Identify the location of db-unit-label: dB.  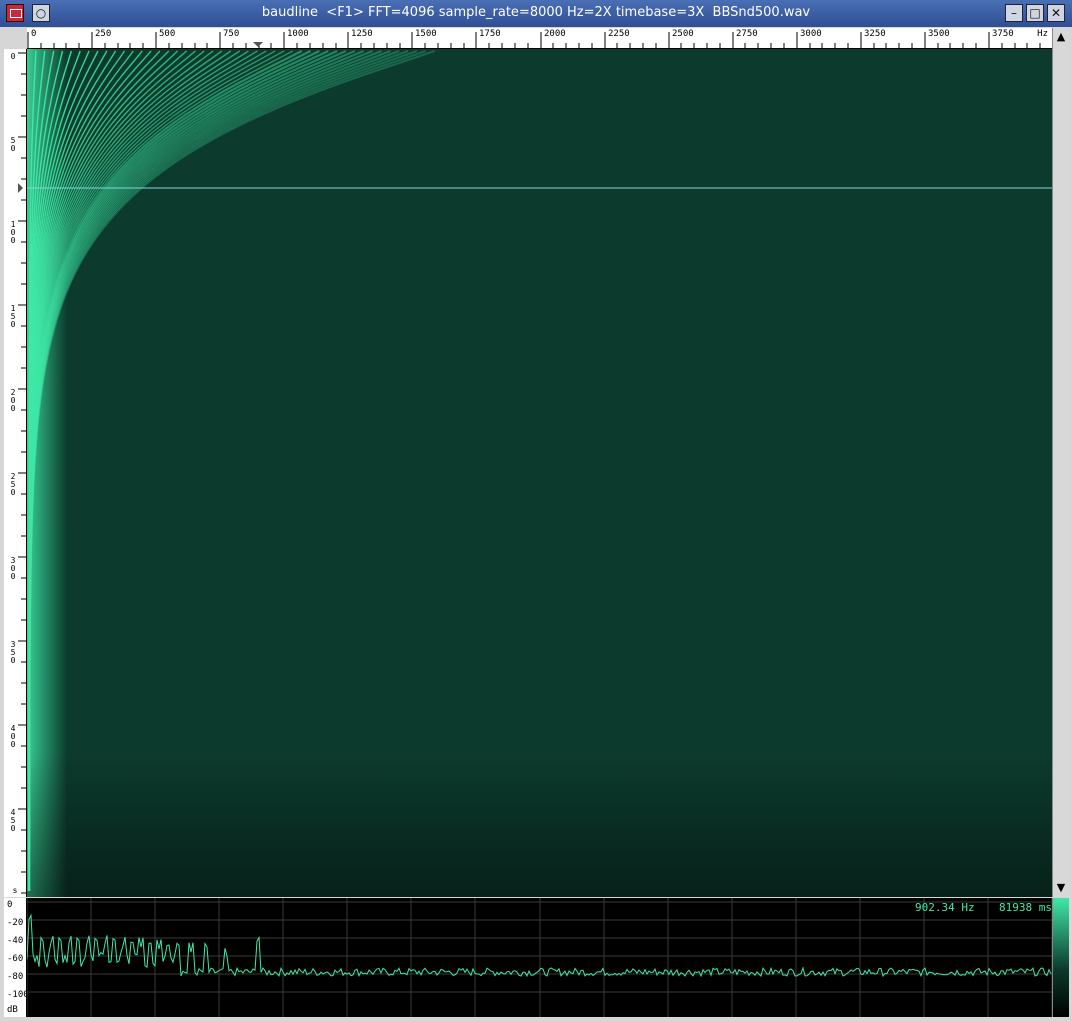
(12, 1010).